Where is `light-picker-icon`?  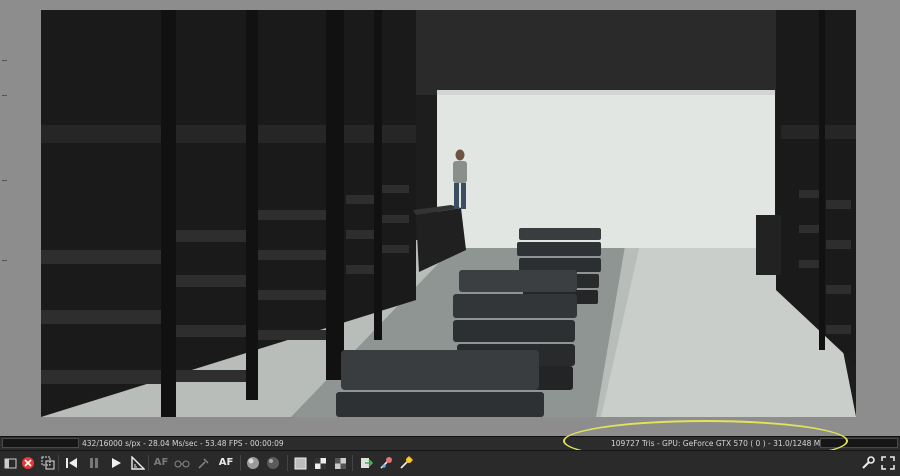
light-picker-icon is located at coordinates (406, 463).